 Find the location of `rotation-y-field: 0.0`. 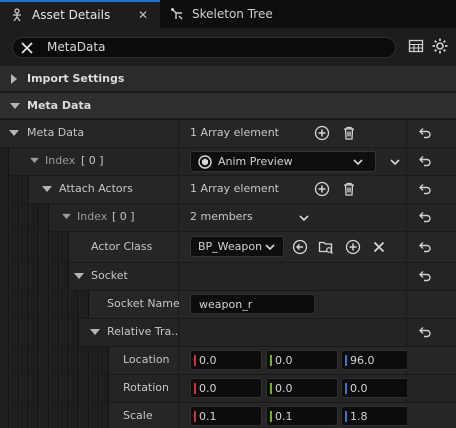

rotation-y-field: 0.0 is located at coordinates (302, 388).